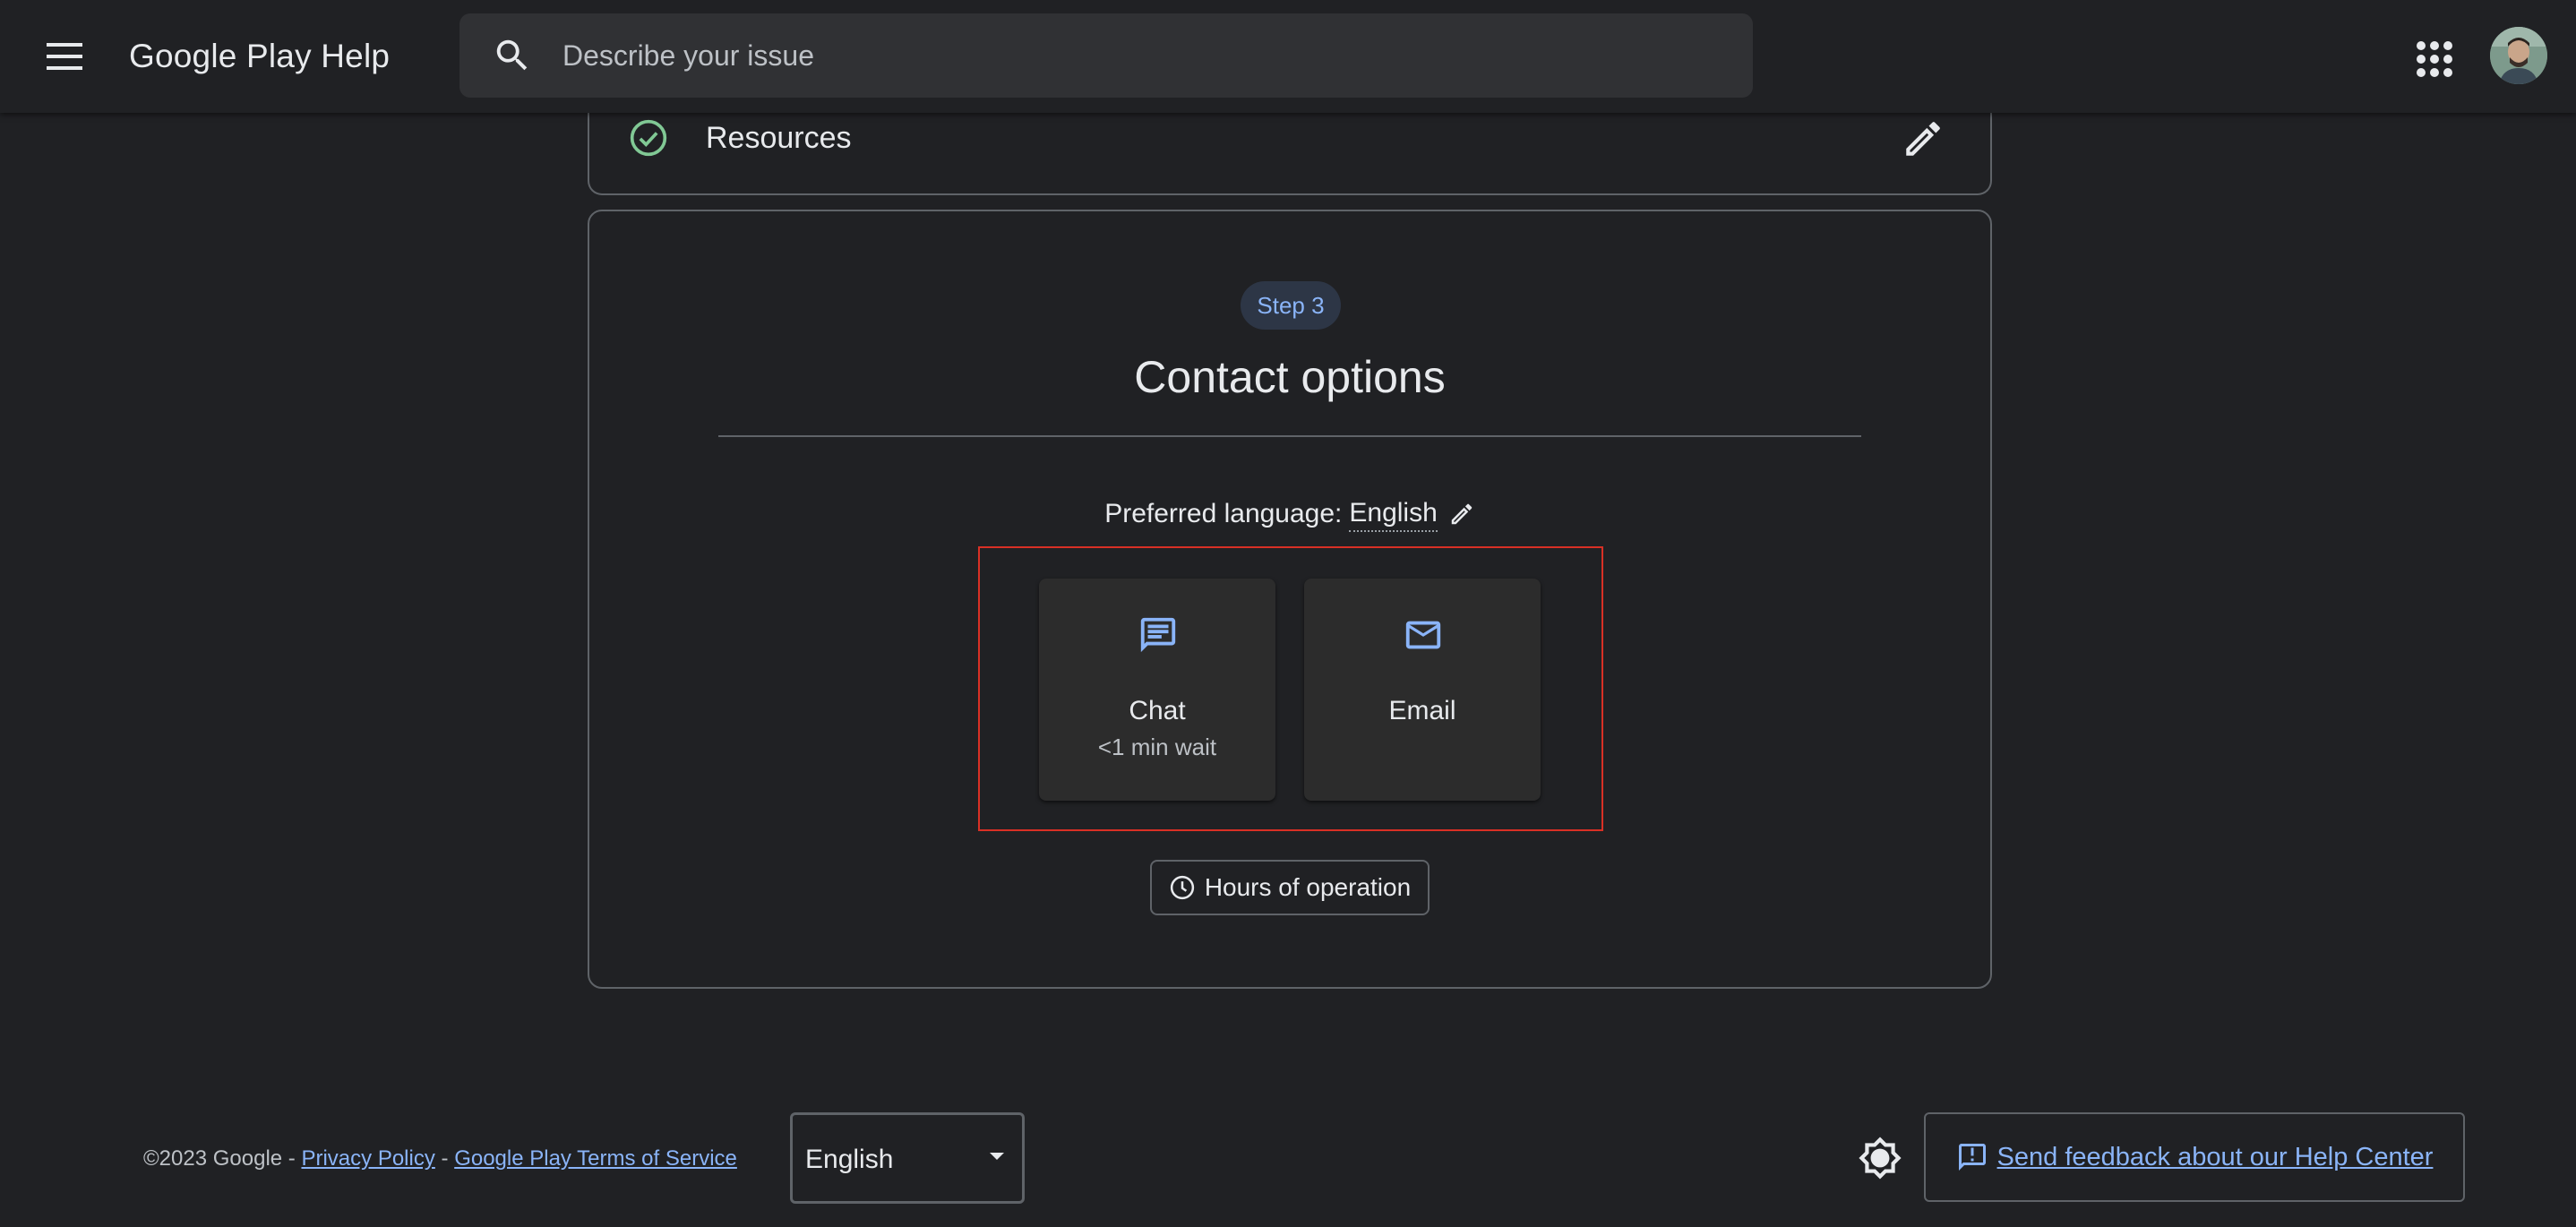 The image size is (2576, 1227). I want to click on mail-icon, so click(1423, 635).